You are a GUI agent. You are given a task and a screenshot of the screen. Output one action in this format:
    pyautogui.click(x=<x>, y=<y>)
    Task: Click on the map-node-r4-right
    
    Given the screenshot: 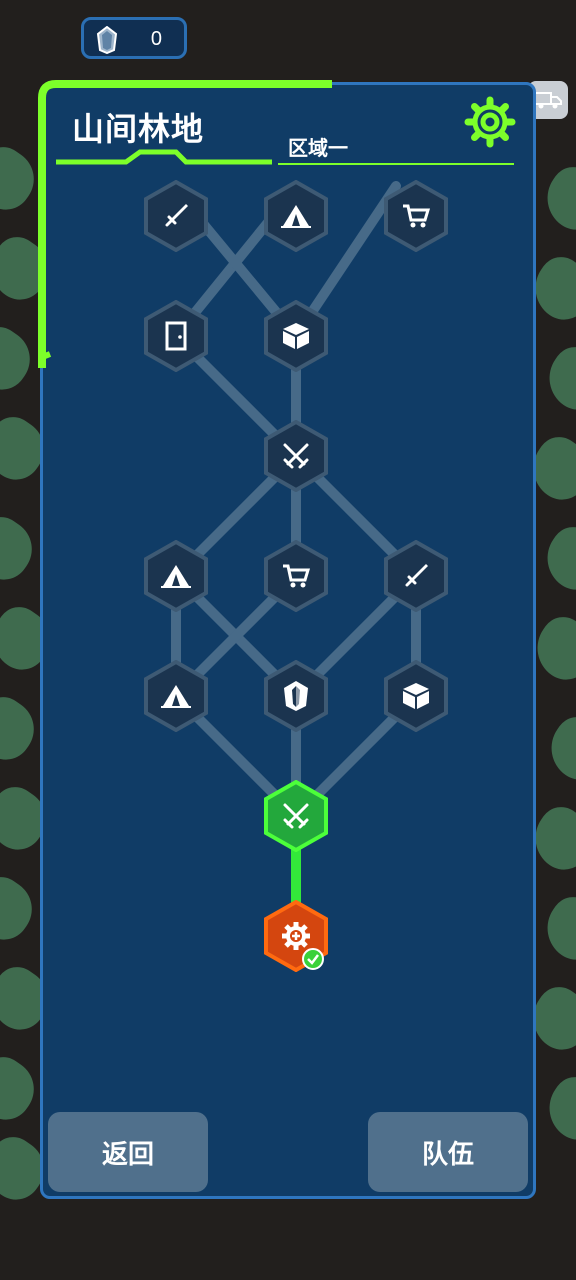 What is the action you would take?
    pyautogui.click(x=416, y=576)
    